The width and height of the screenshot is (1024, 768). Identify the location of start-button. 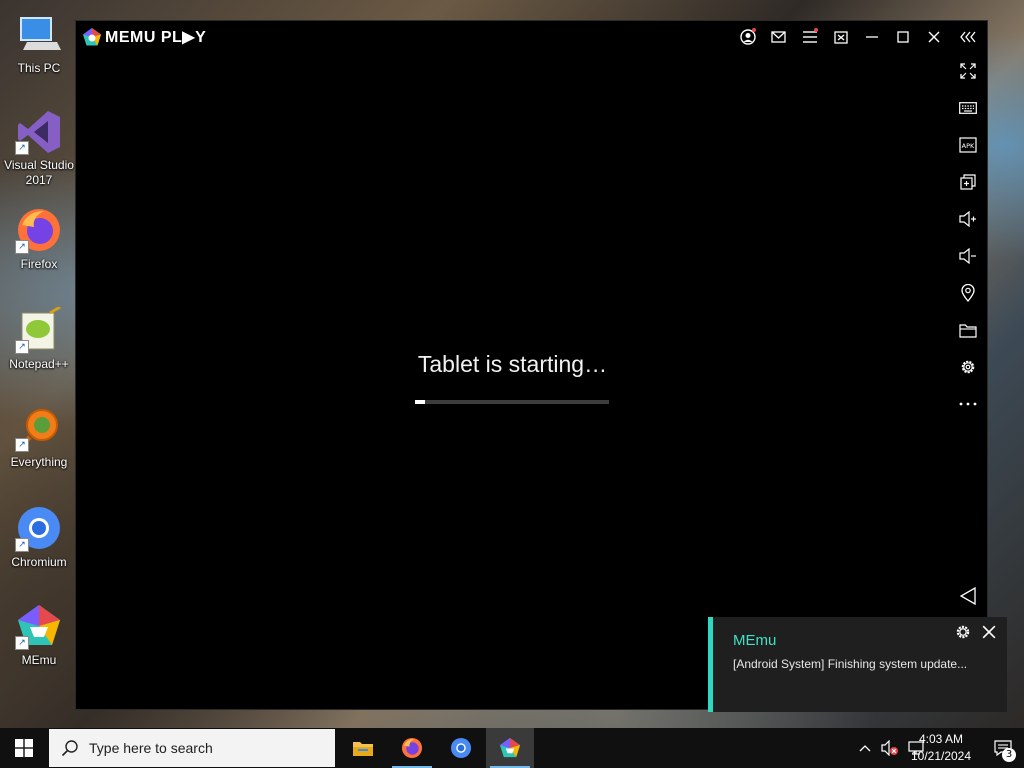
(24, 748).